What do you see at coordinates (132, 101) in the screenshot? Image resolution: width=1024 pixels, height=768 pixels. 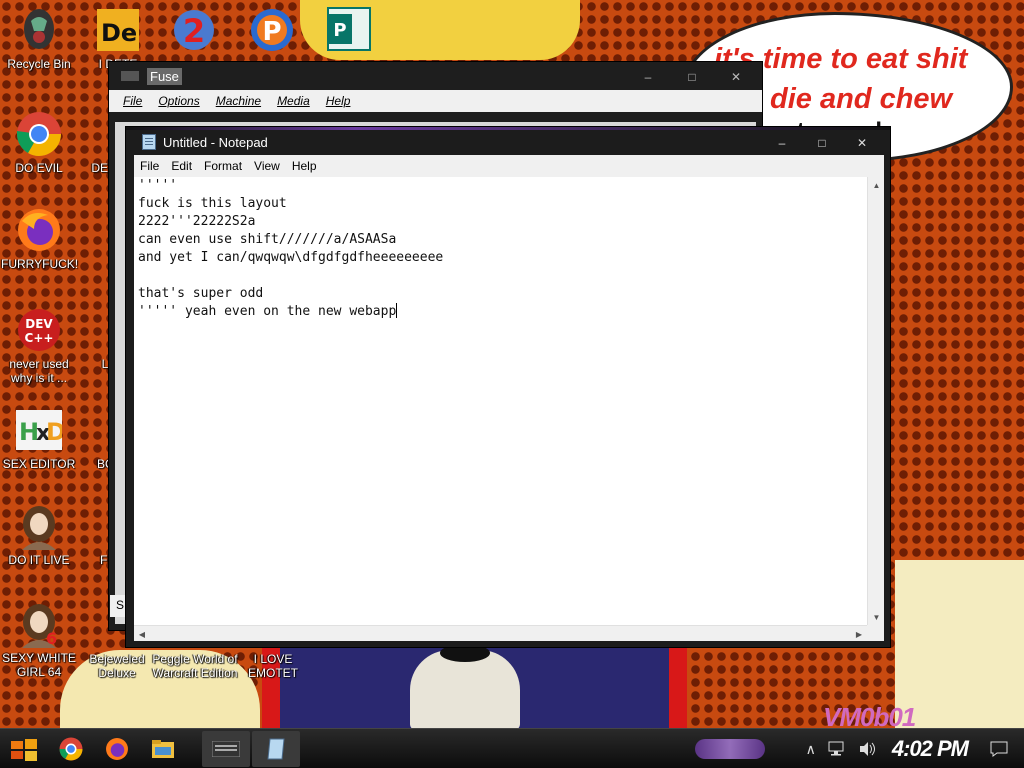 I see `fuse-menu-file: File` at bounding box center [132, 101].